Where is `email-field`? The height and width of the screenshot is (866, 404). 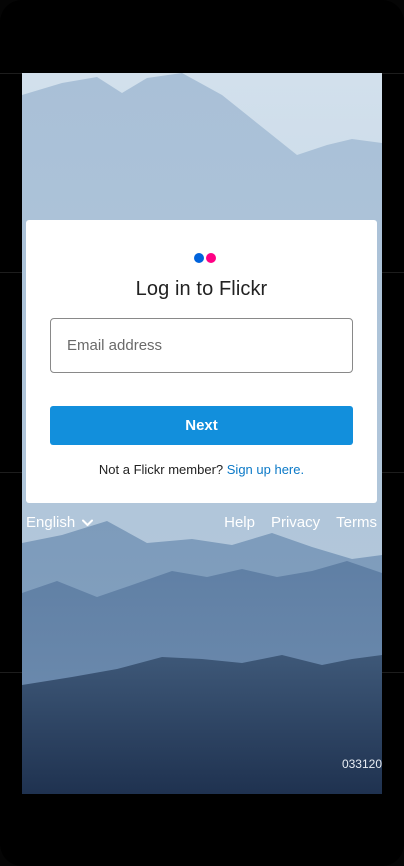
email-field is located at coordinates (201, 345).